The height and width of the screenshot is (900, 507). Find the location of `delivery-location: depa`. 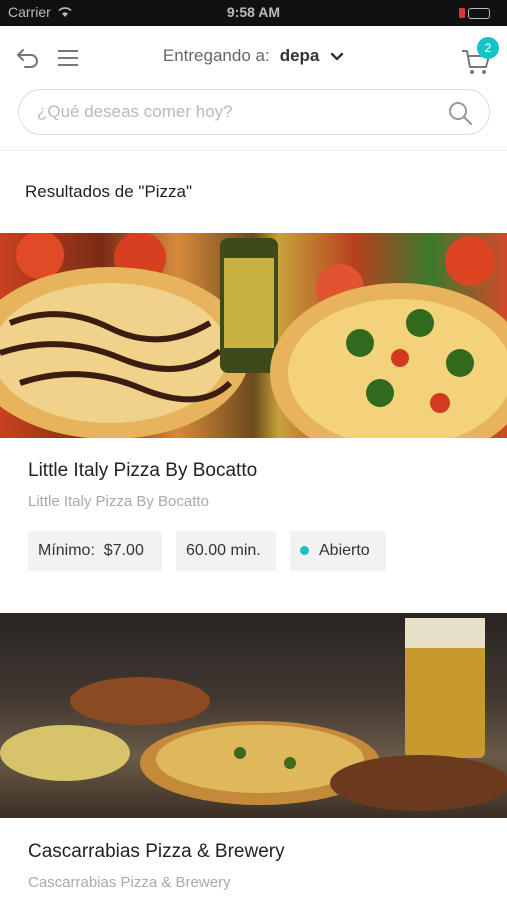

delivery-location: depa is located at coordinates (299, 55).